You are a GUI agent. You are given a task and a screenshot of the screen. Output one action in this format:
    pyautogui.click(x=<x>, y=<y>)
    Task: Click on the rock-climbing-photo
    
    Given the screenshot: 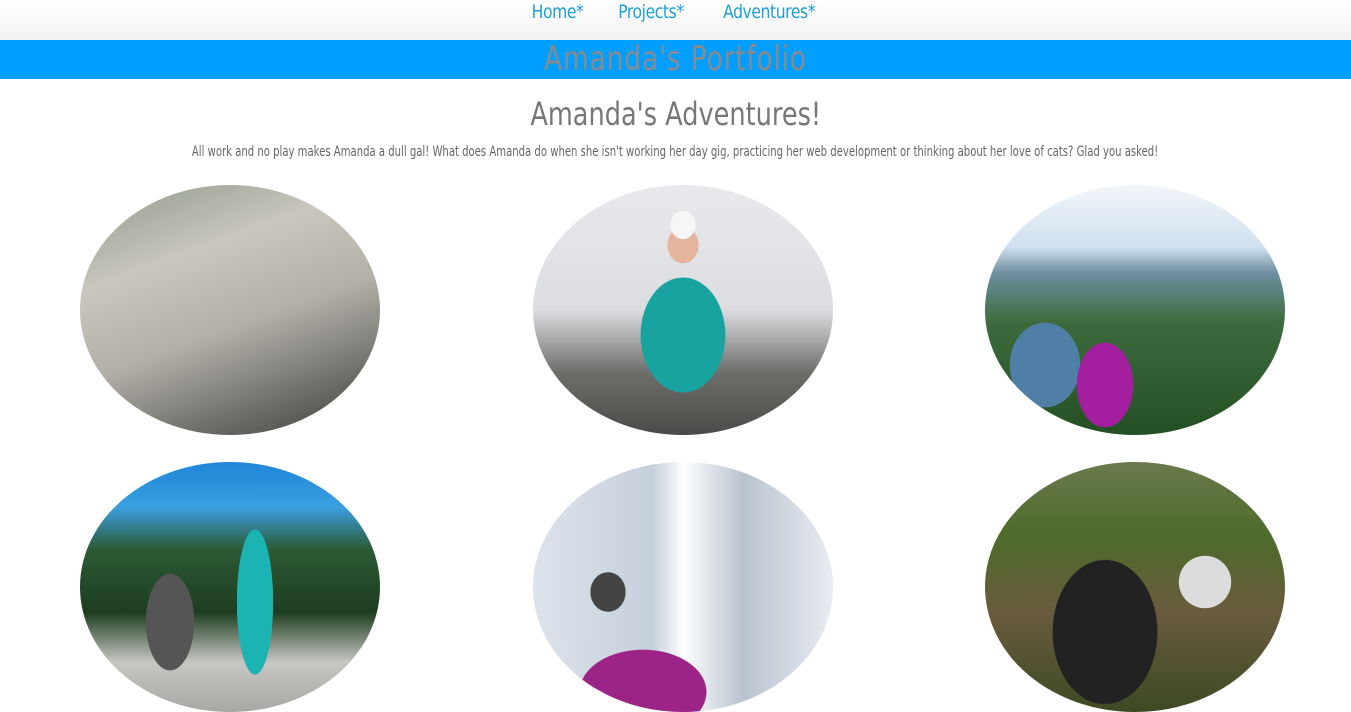 What is the action you would take?
    pyautogui.click(x=230, y=310)
    